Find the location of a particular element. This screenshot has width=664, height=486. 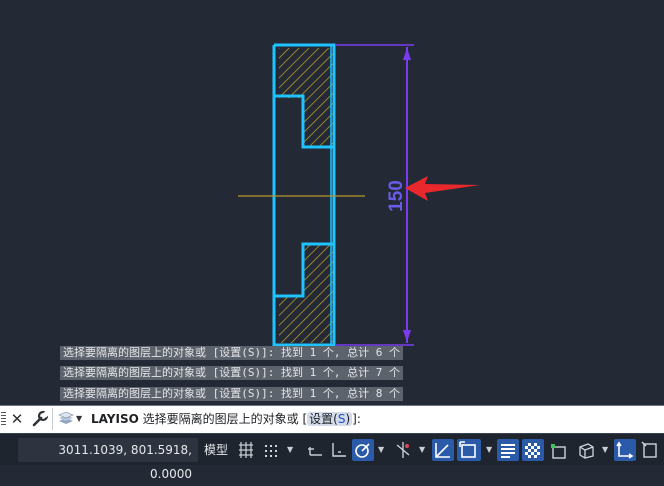

dimension-arrow-bottom is located at coordinates (407, 336).